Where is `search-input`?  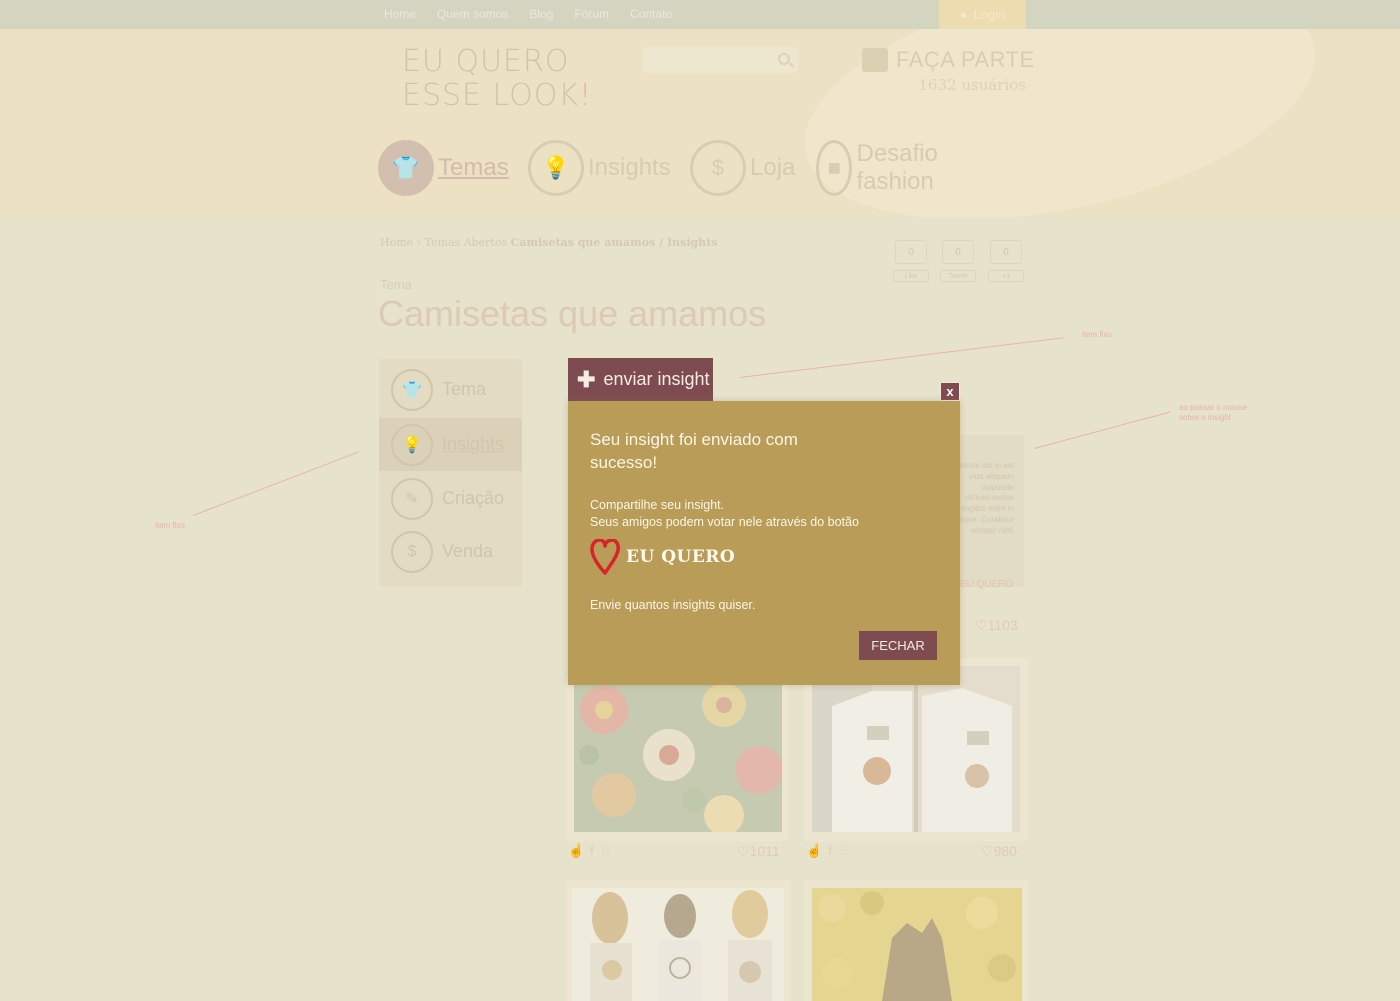
search-input is located at coordinates (720, 60).